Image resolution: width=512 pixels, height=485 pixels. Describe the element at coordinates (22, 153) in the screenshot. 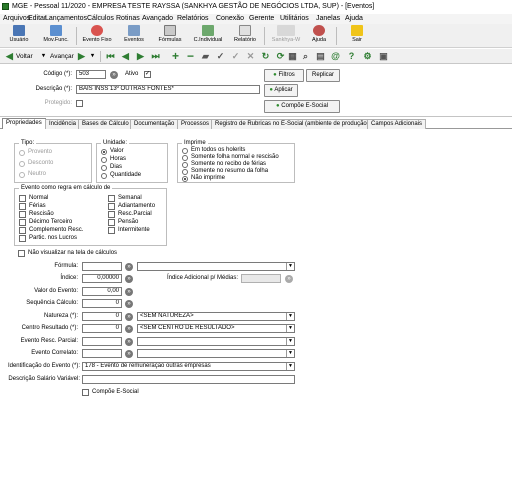

I see `tipo-provento-radio` at that location.